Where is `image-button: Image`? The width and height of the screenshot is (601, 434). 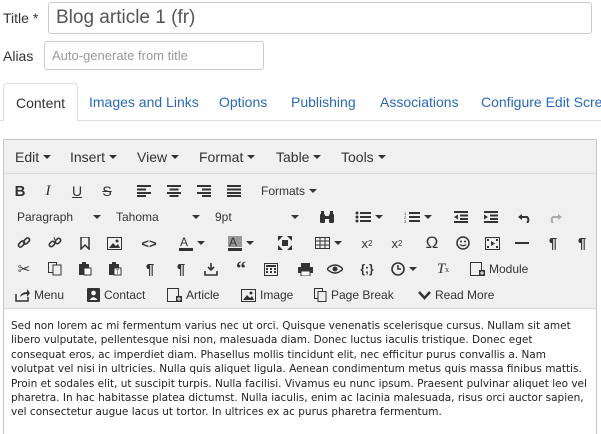
image-button: Image is located at coordinates (267, 295).